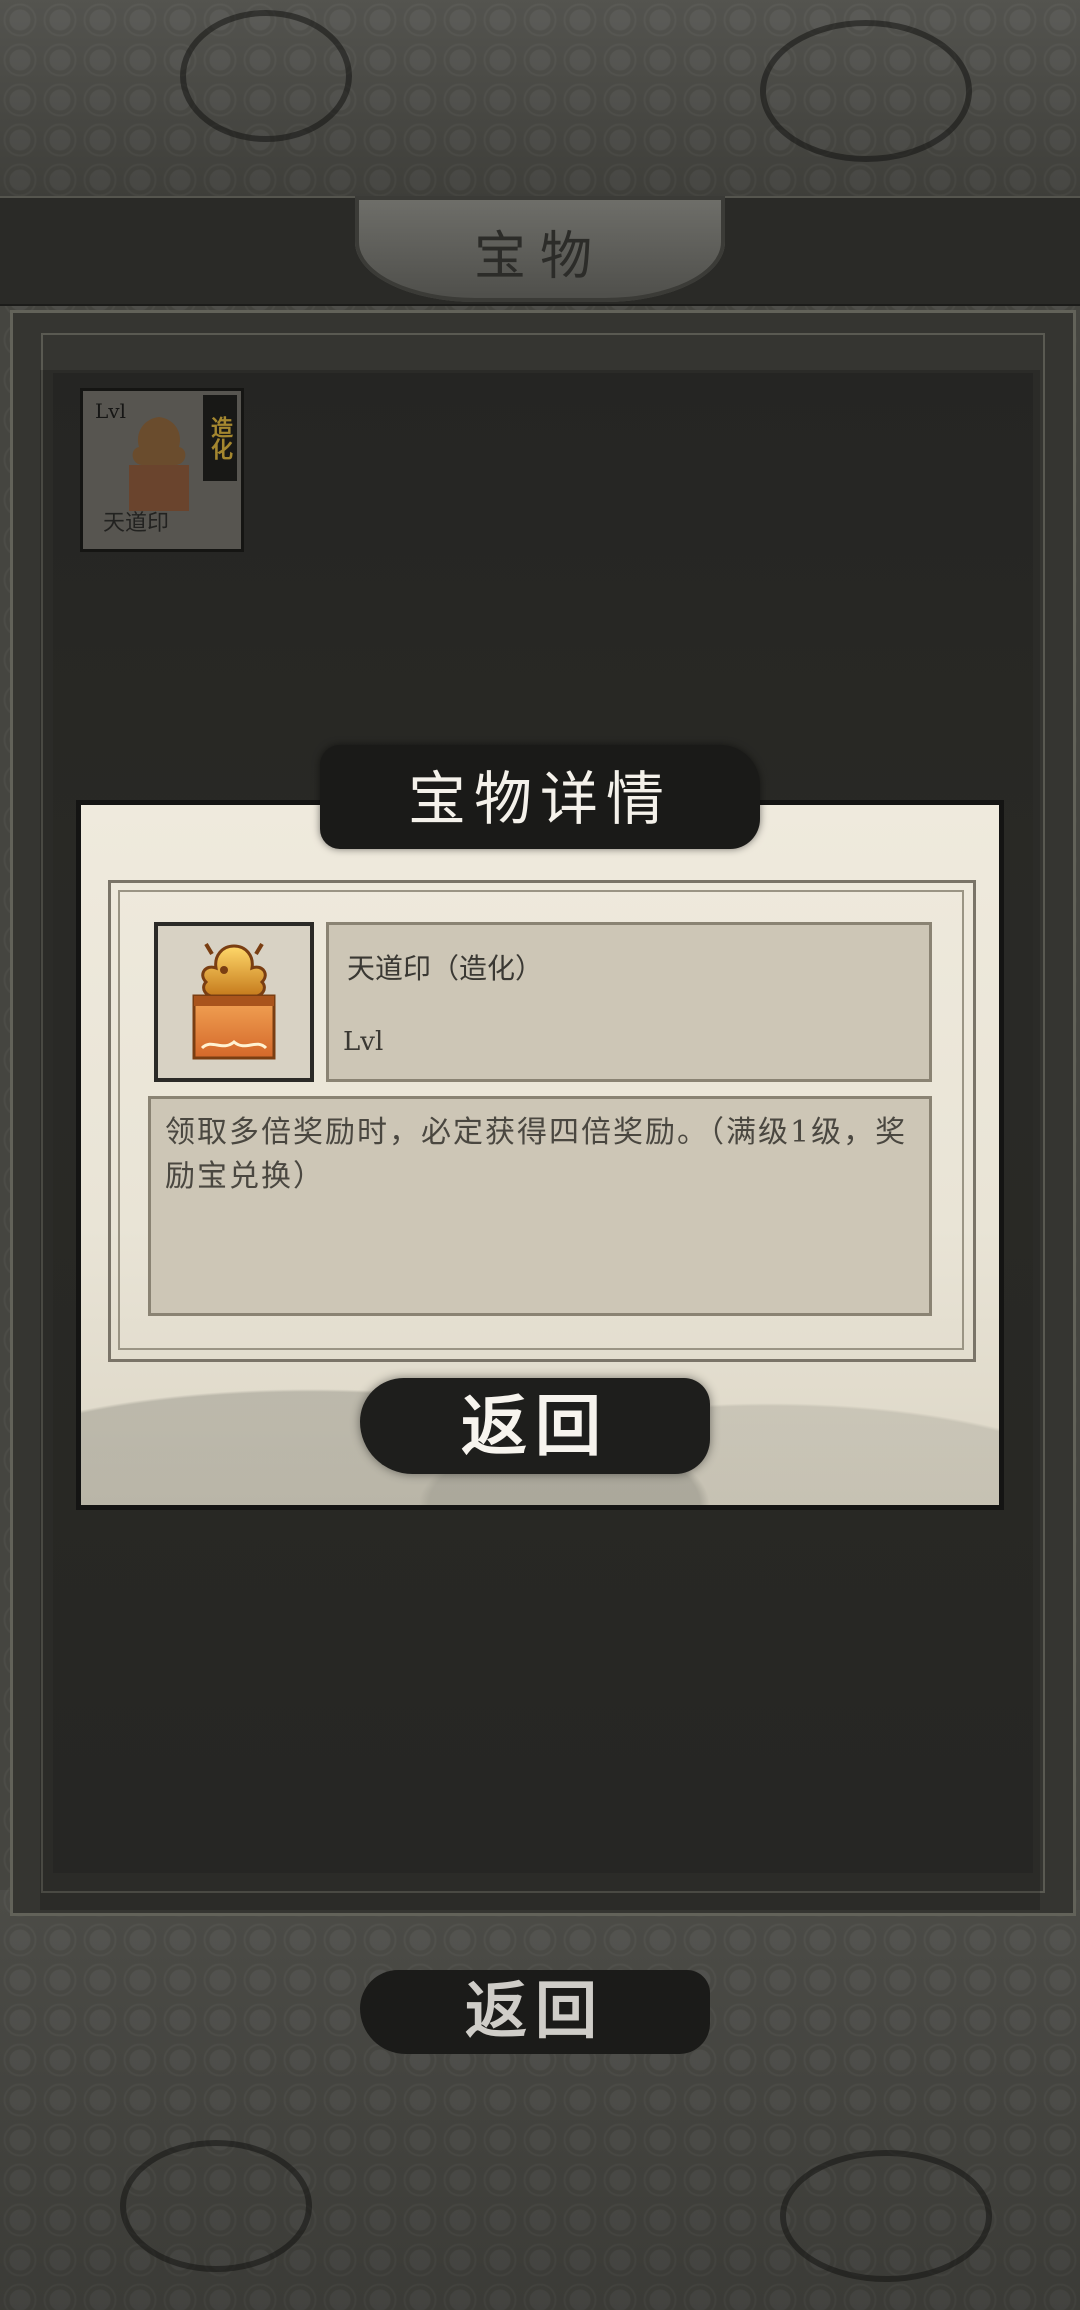 The image size is (1080, 2310). I want to click on item-description-box: 领取多倍奖励时，必定获得四倍奖励。（满级1级，奖励宝兑换）, so click(540, 1206).